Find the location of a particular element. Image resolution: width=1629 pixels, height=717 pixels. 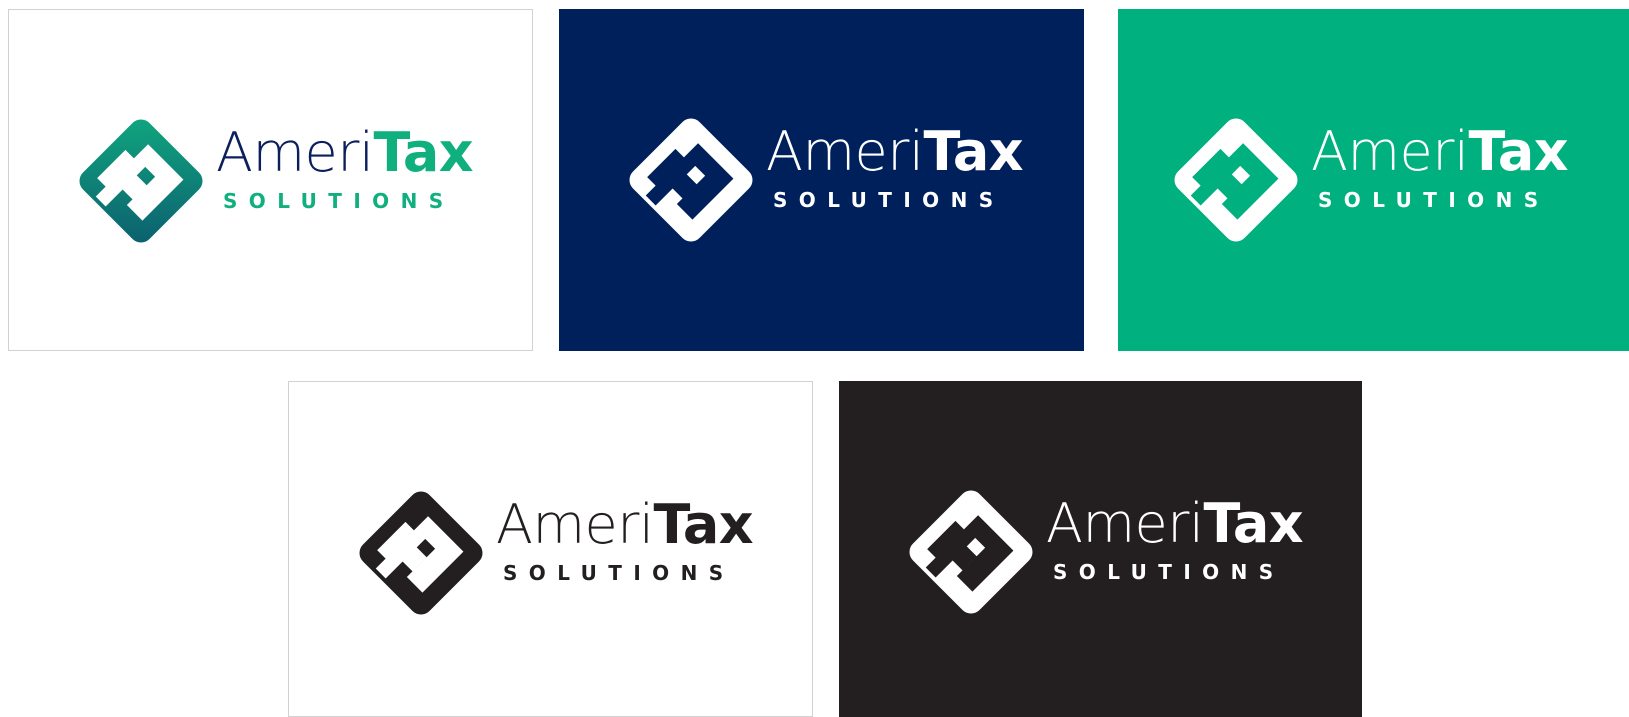

logo-card-green: AmeriTax SOLUTIONS is located at coordinates (1373, 180).